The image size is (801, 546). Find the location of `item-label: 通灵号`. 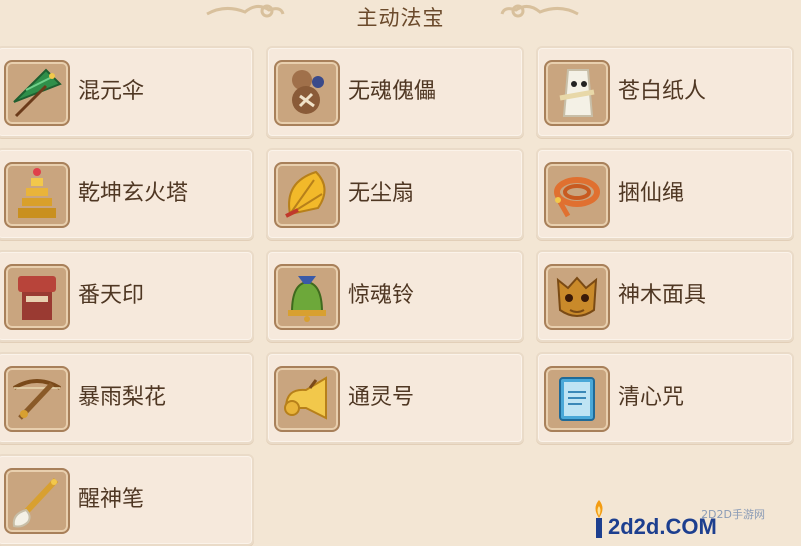

item-label: 通灵号 is located at coordinates (381, 397).